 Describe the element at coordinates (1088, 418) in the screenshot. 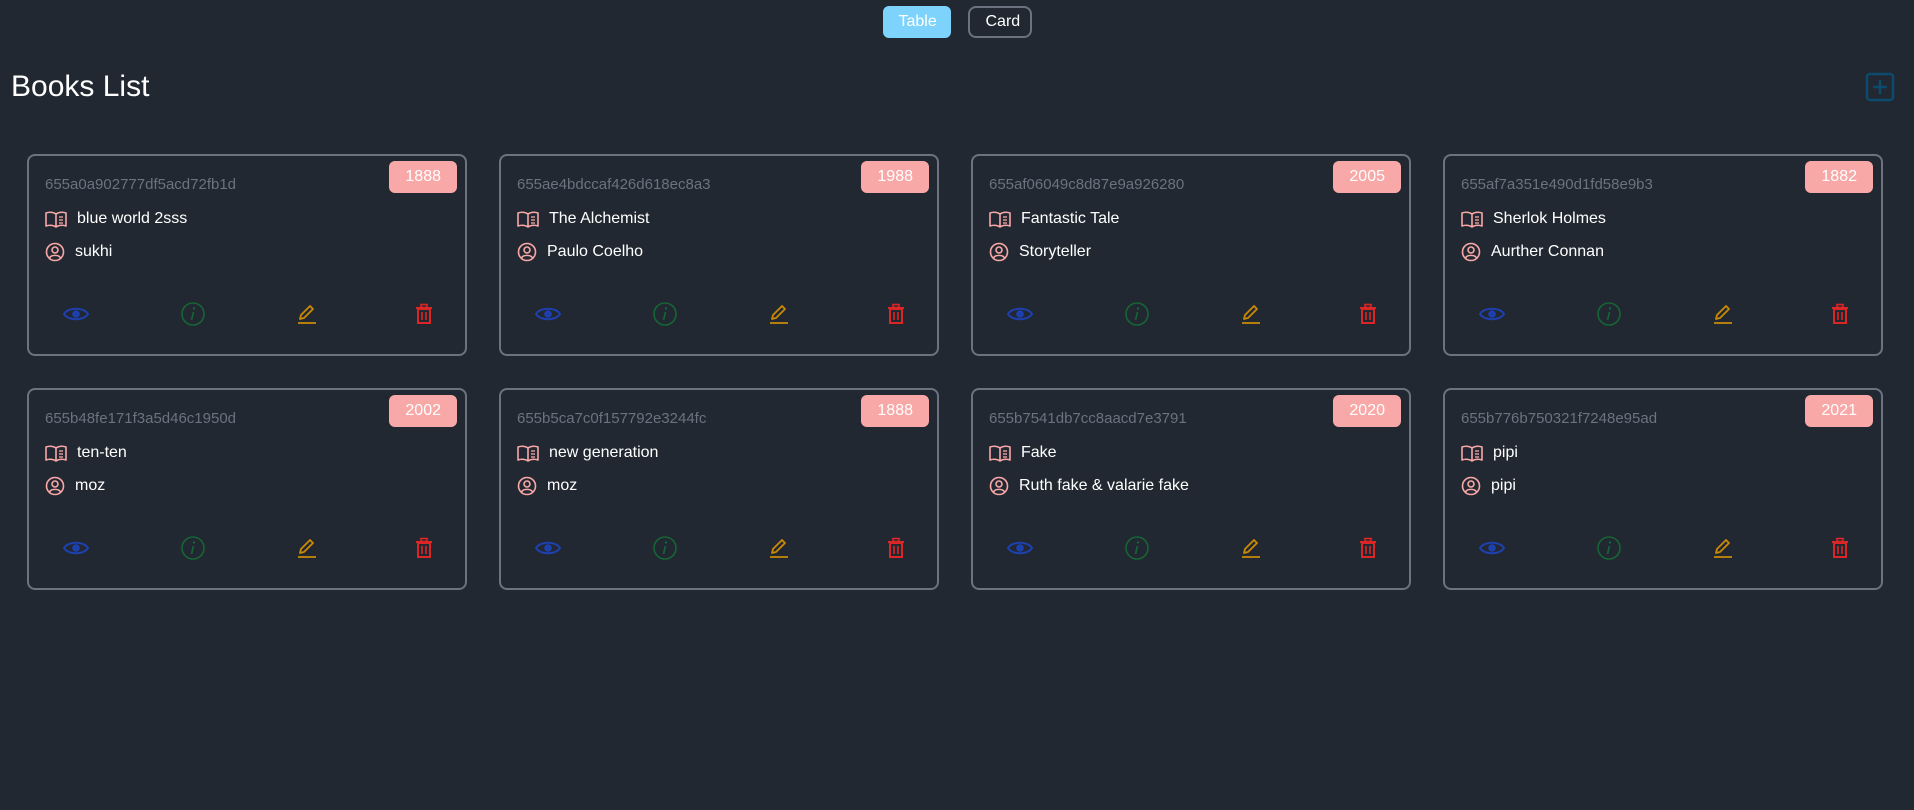

I see `book-id: 655b7541db7cc8aacd7e3791` at that location.